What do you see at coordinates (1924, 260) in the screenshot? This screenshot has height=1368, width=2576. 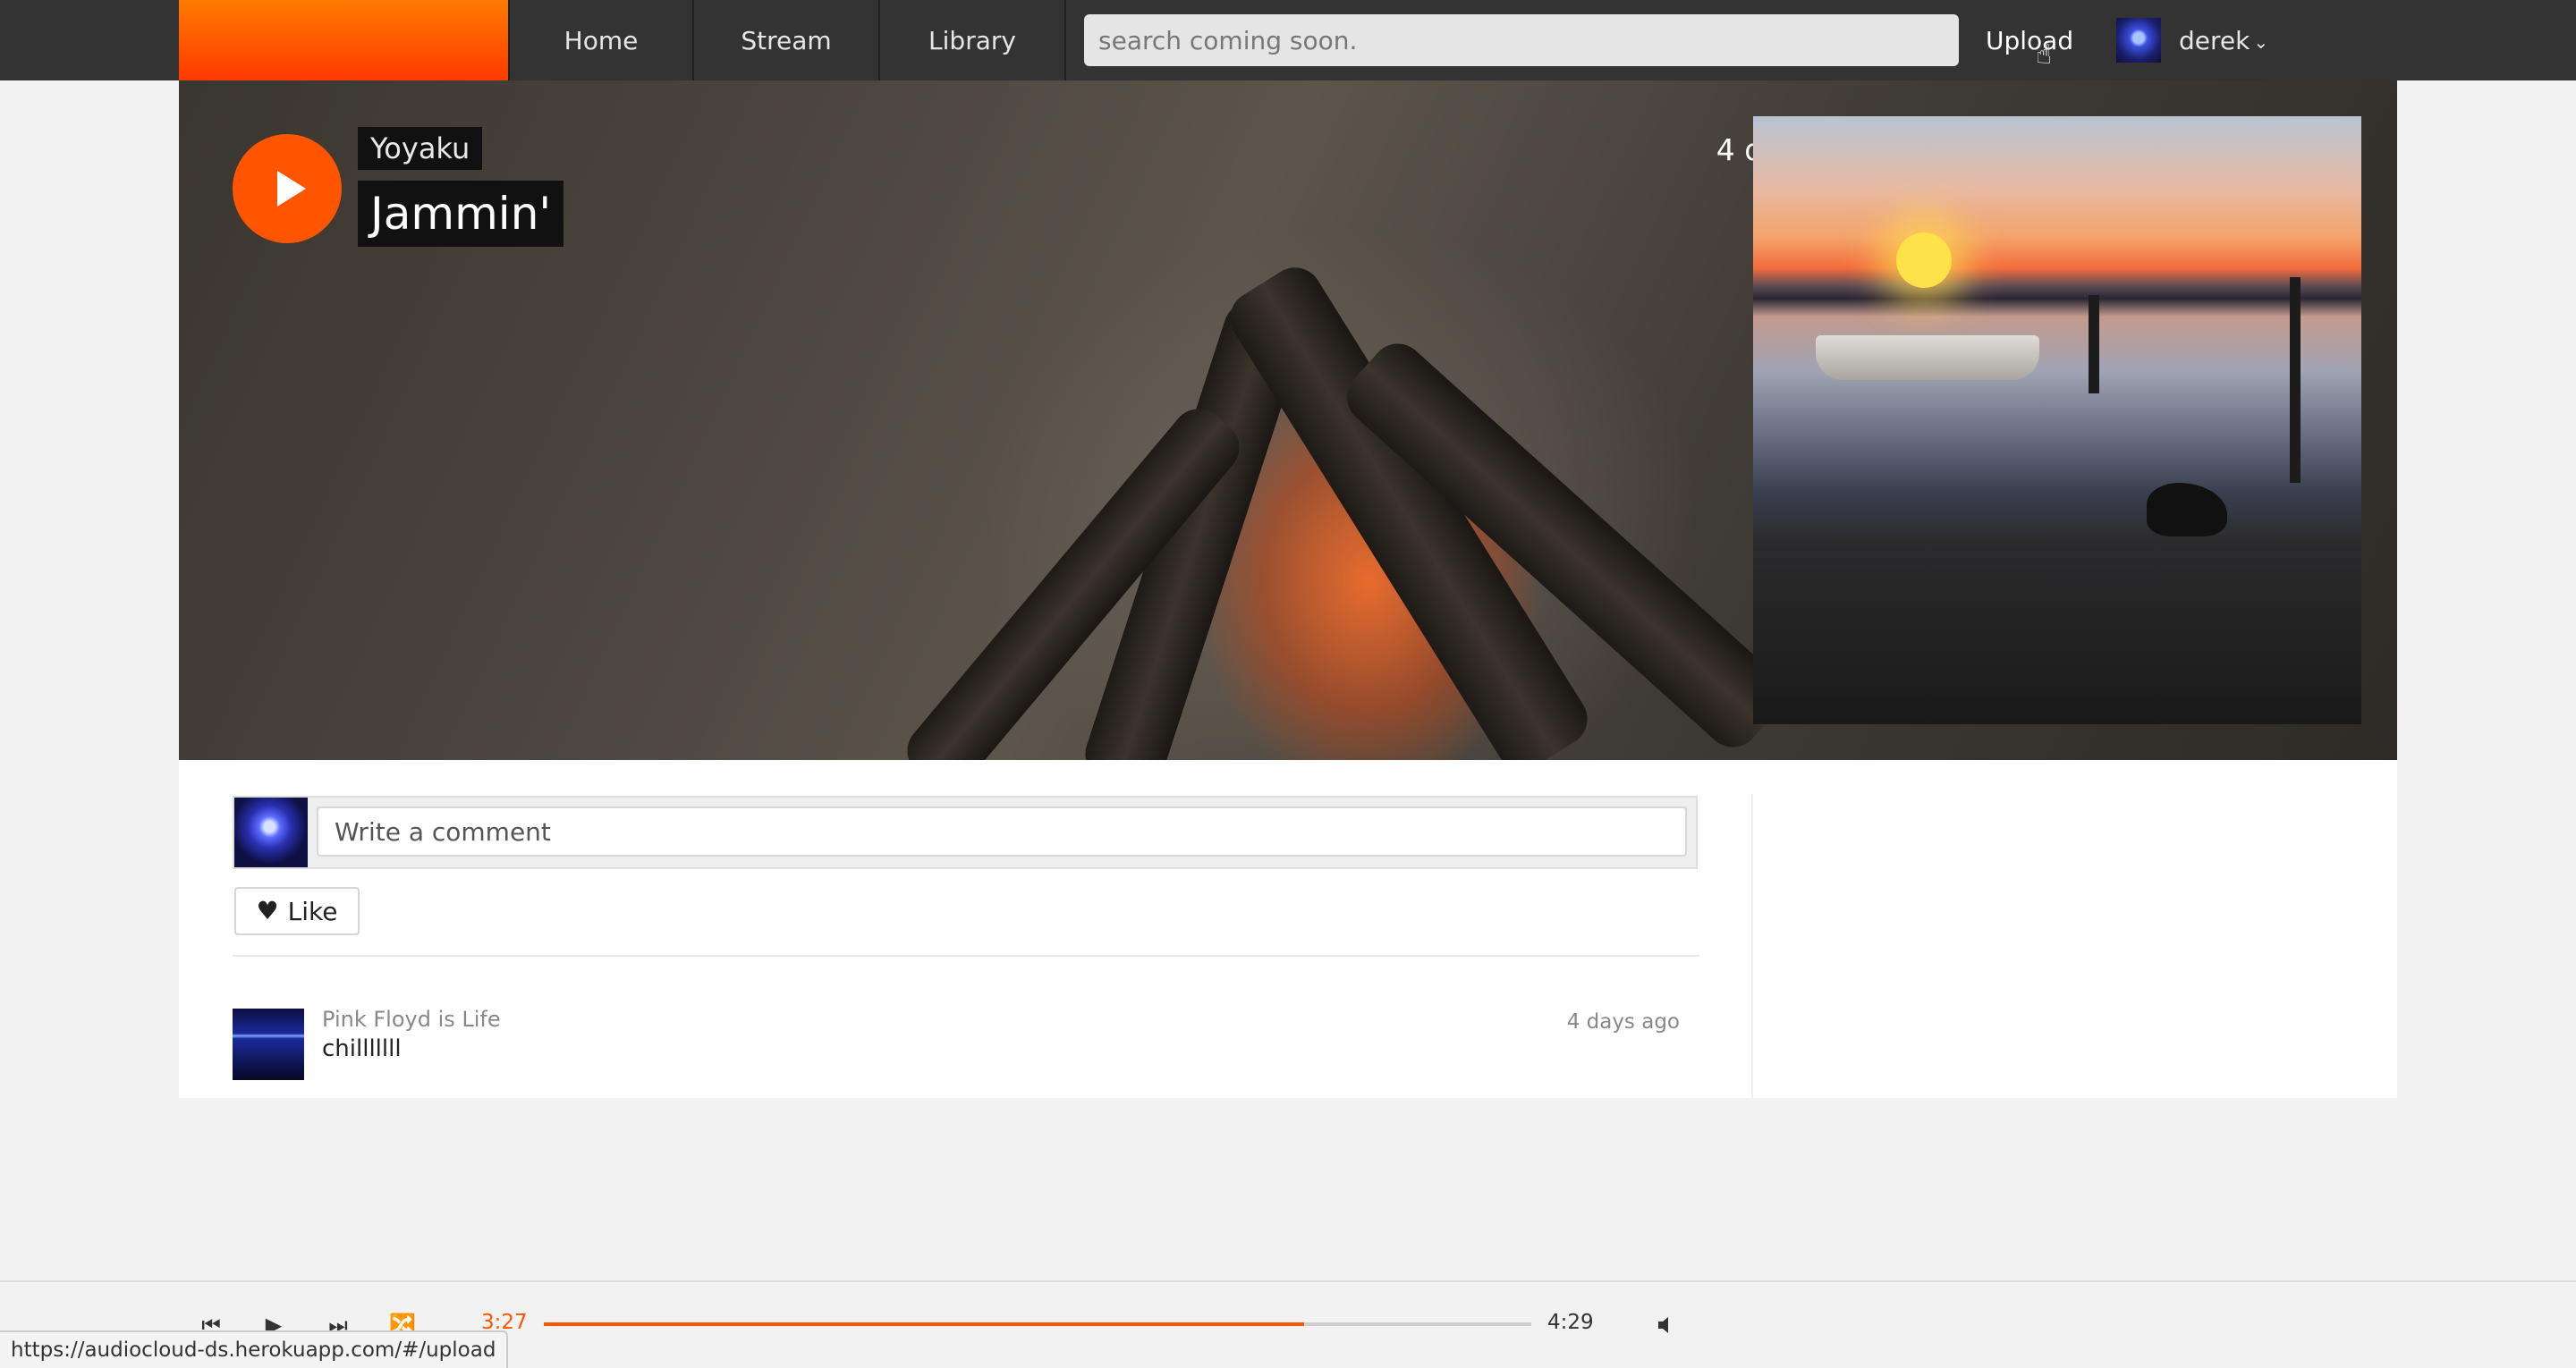 I see `artwork-sun` at bounding box center [1924, 260].